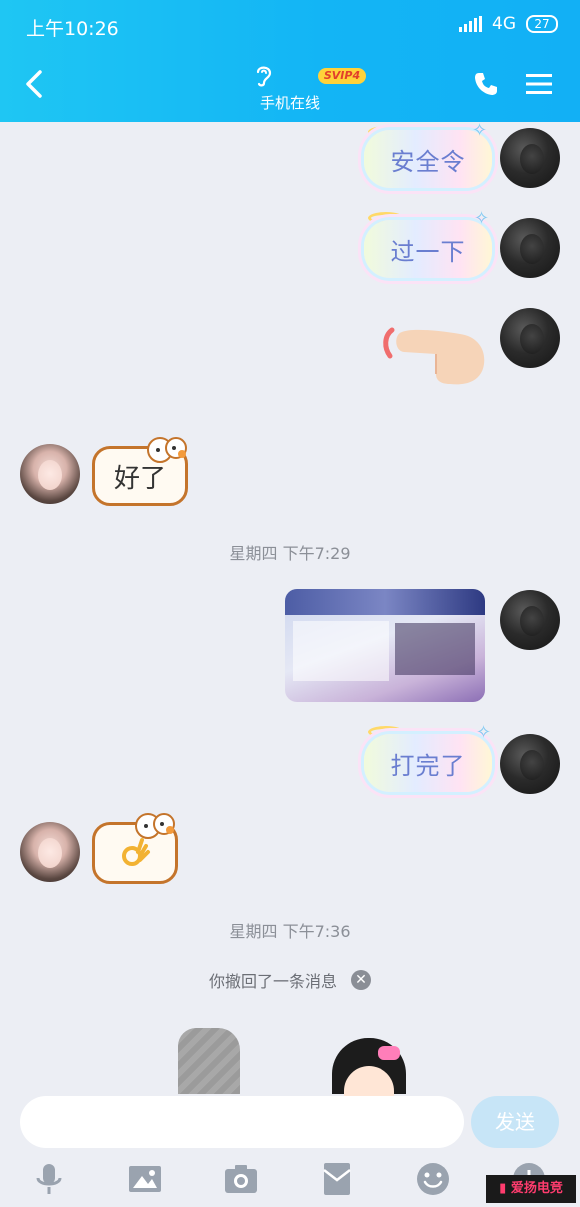 The image size is (580, 1207). Describe the element at coordinates (428, 161) in the screenshot. I see `message-text: 安全令` at that location.